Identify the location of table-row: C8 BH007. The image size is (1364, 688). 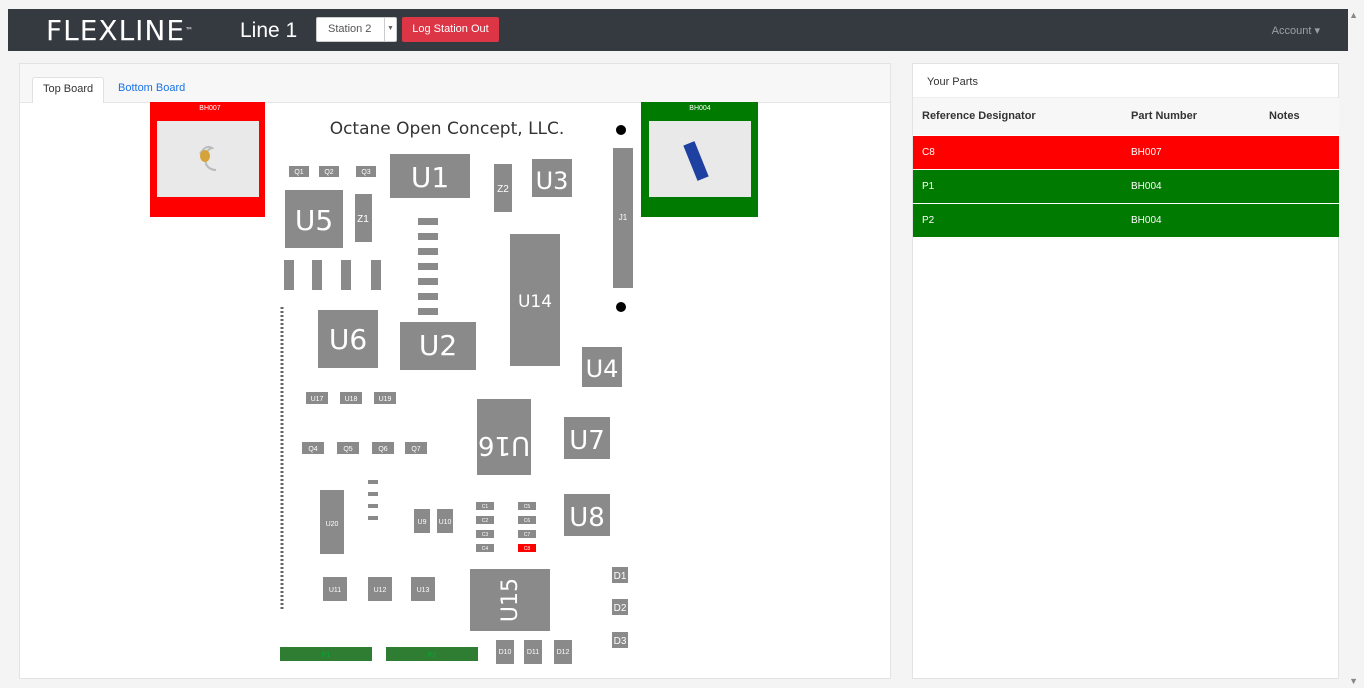
(1126, 151).